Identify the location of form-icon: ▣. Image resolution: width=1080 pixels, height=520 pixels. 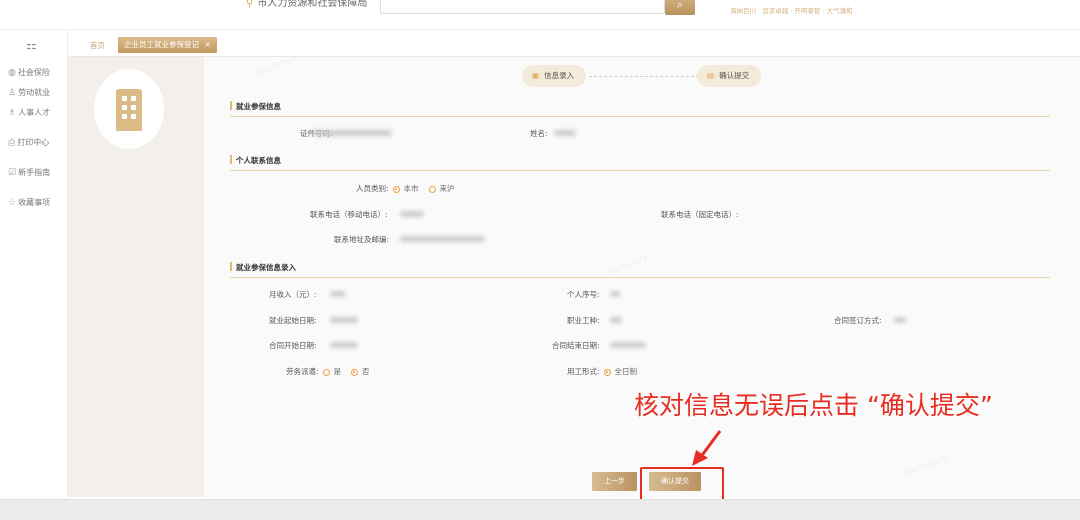
(536, 75).